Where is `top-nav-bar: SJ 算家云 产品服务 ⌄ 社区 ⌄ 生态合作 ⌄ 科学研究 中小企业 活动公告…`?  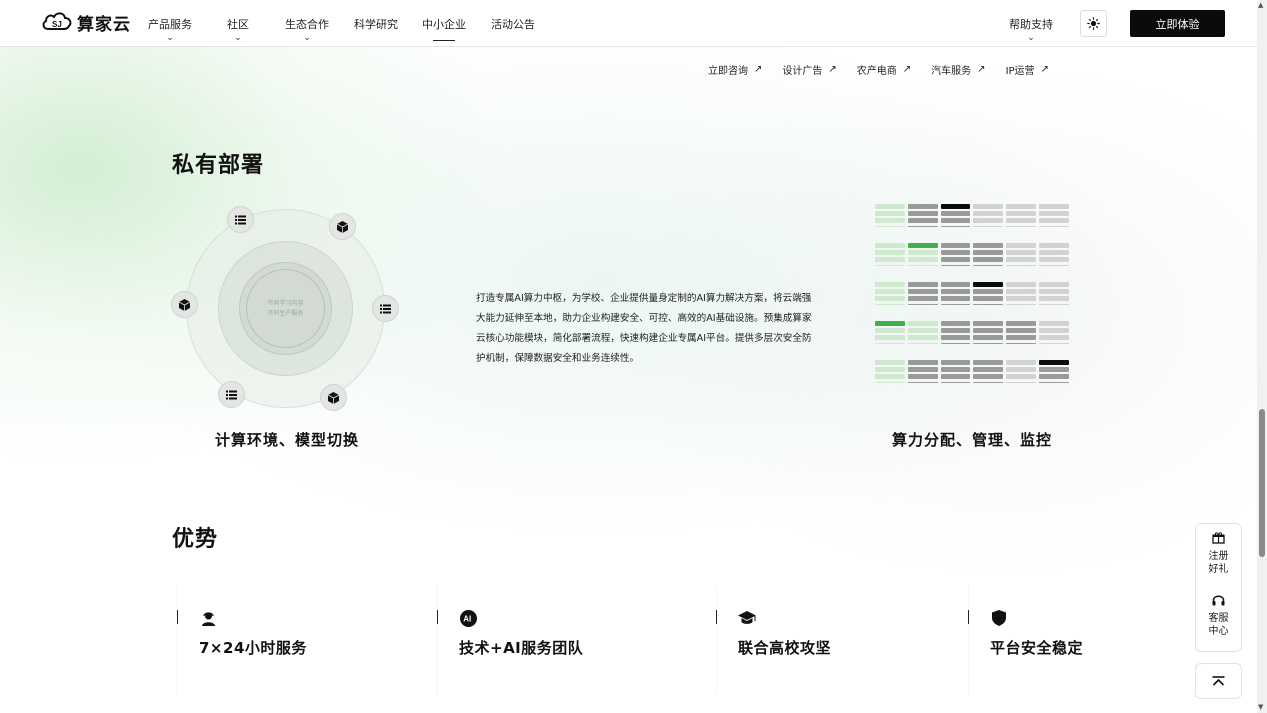 top-nav-bar: SJ 算家云 产品服务 ⌄ 社区 ⌄ 生态合作 ⌄ 科学研究 中小企业 活动公告… is located at coordinates (628, 23).